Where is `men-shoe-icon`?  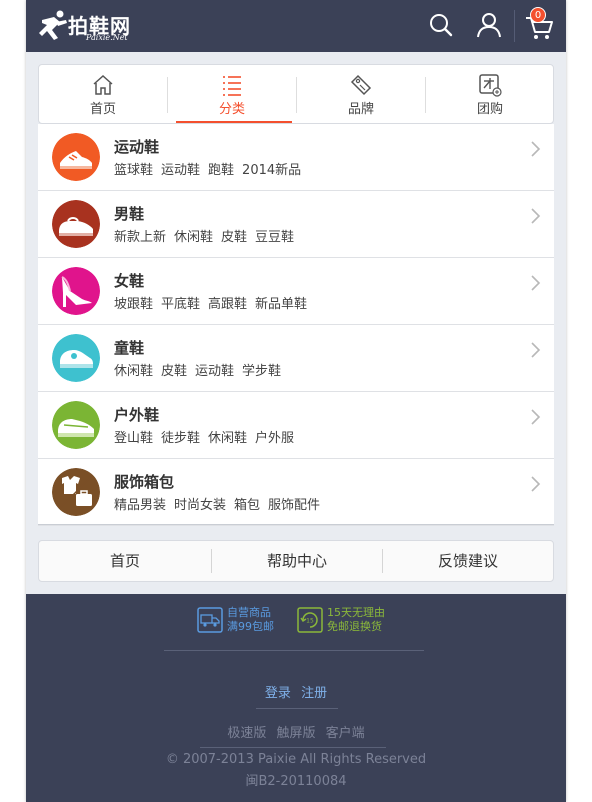
men-shoe-icon is located at coordinates (76, 224).